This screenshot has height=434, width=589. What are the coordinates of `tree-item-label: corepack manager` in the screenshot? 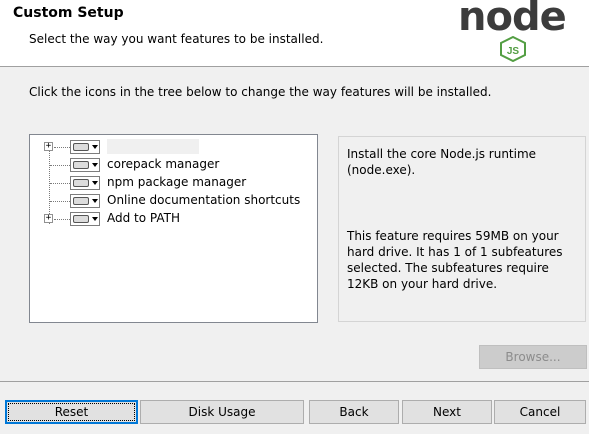 It's located at (163, 164).